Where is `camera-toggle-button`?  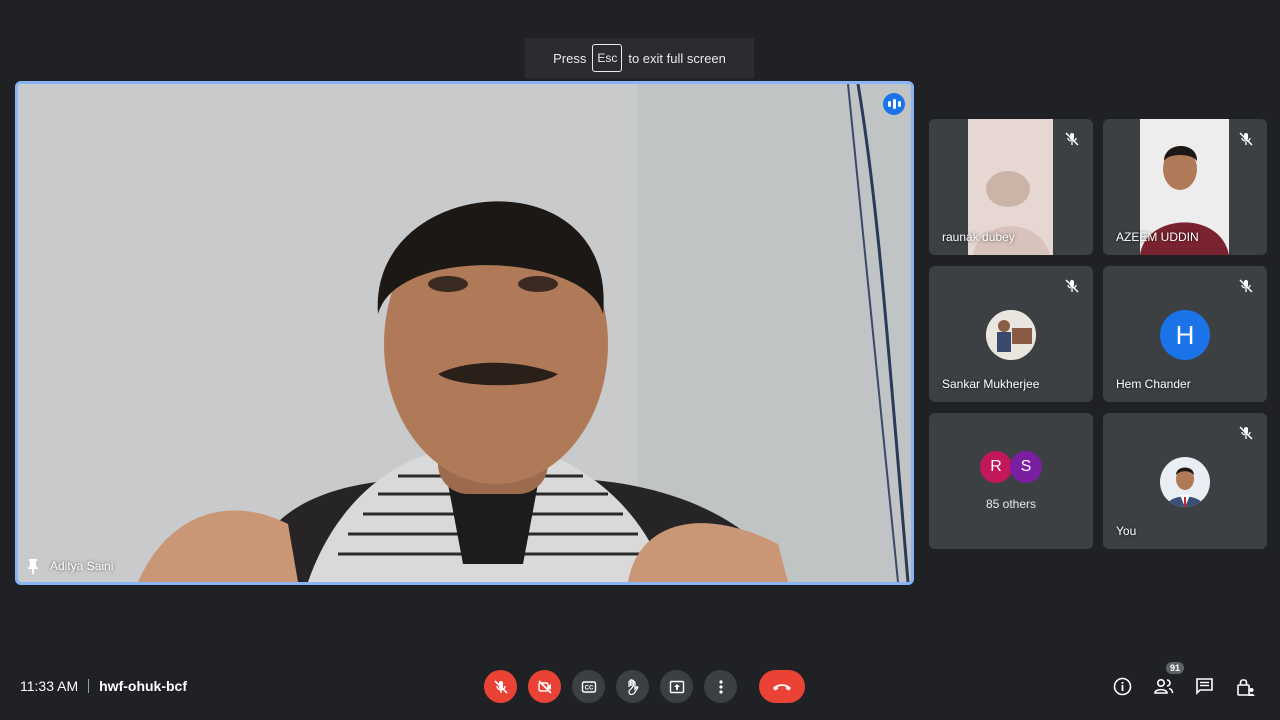 camera-toggle-button is located at coordinates (544, 686).